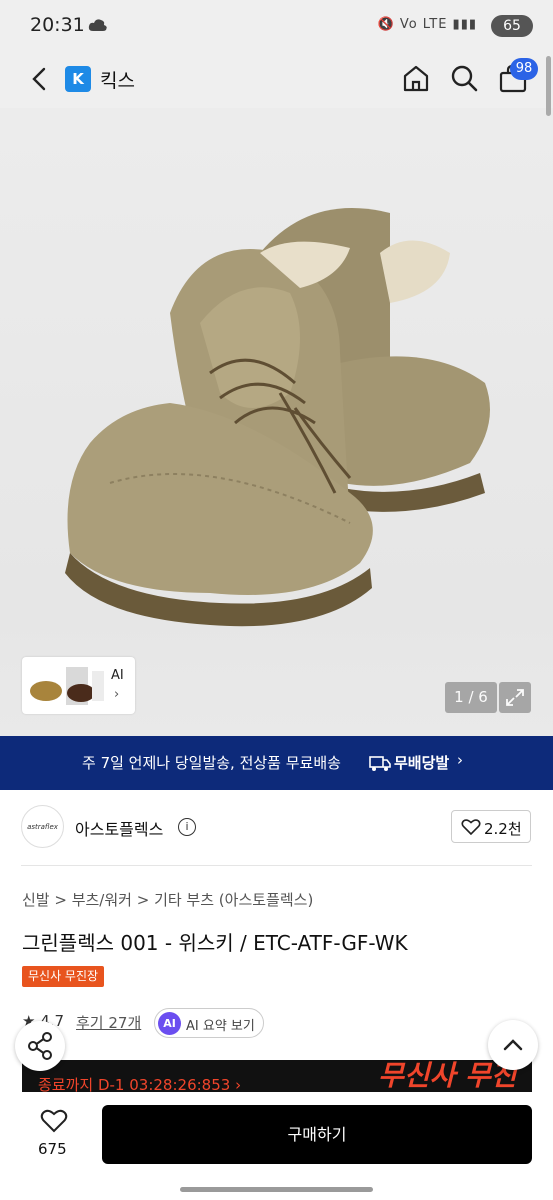 The image size is (553, 1200). What do you see at coordinates (422, 763) in the screenshot?
I see `promo-brand: 무배당발` at bounding box center [422, 763].